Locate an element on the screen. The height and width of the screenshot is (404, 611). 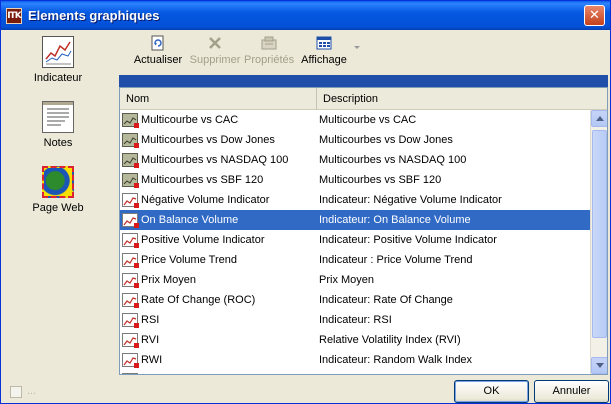
sidebar-item-label: Notes is located at coordinates (58, 143).